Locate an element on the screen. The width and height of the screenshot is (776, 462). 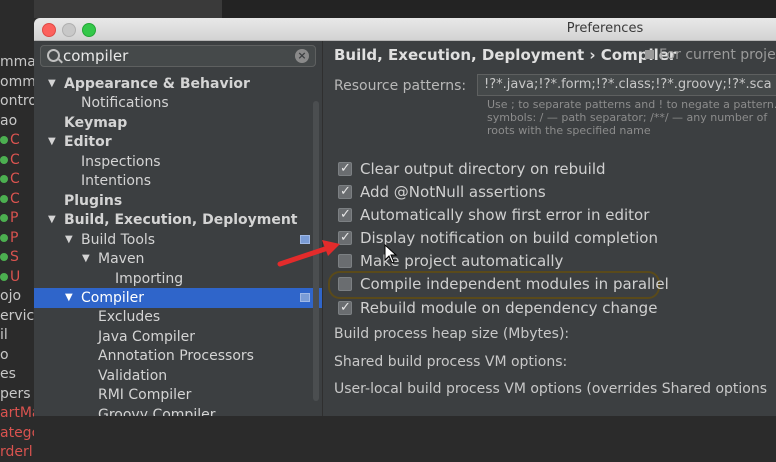
background-tree-item: S is located at coordinates (17, 258).